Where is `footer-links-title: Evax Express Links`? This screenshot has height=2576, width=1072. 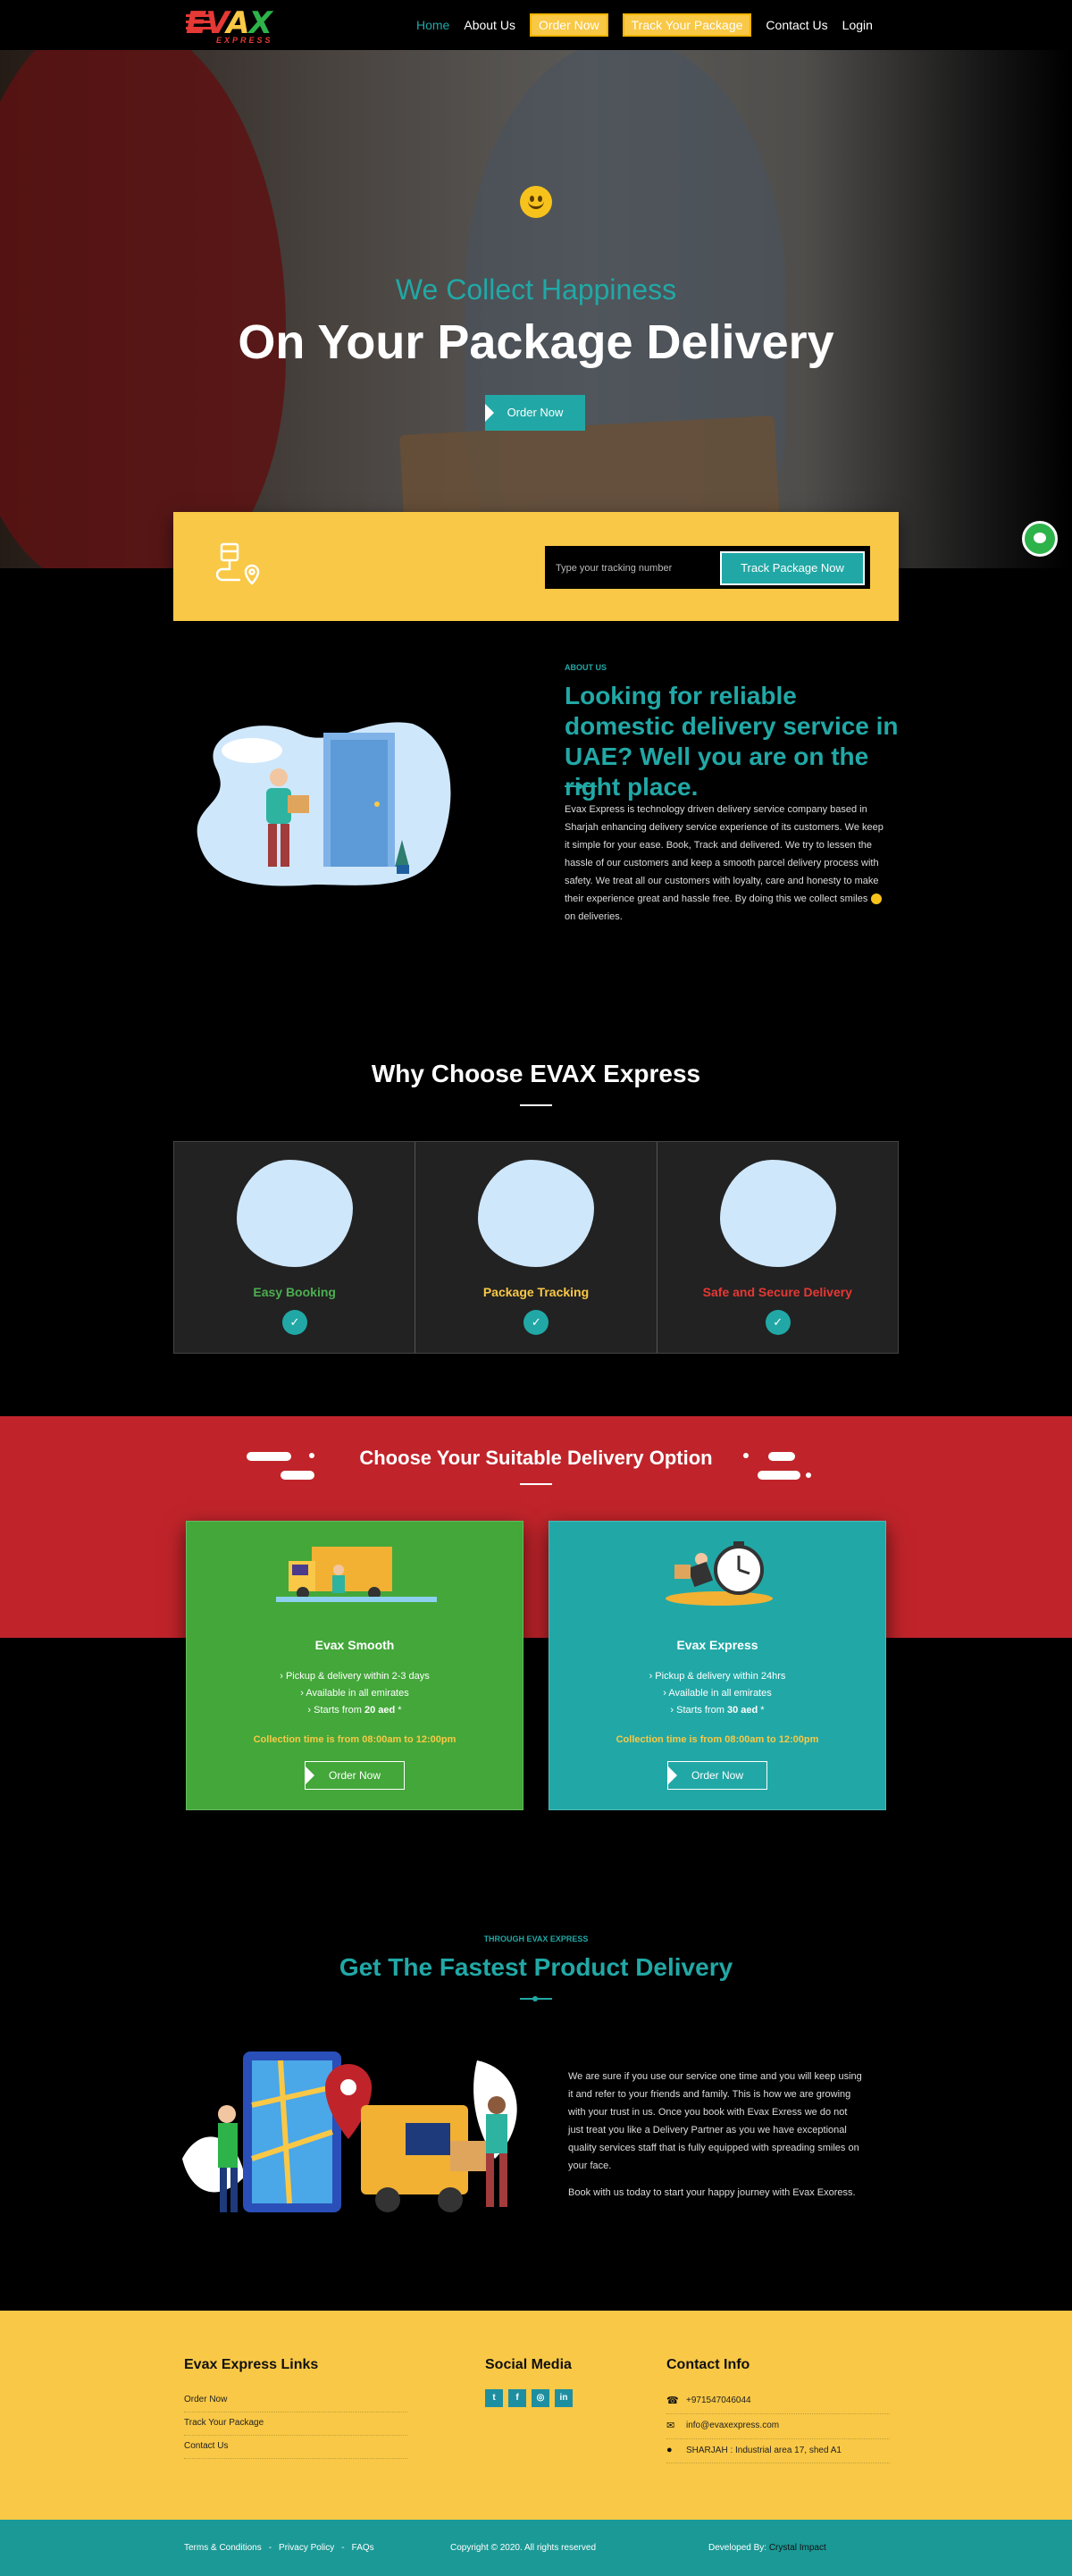 footer-links-title: Evax Express Links is located at coordinates (251, 2364).